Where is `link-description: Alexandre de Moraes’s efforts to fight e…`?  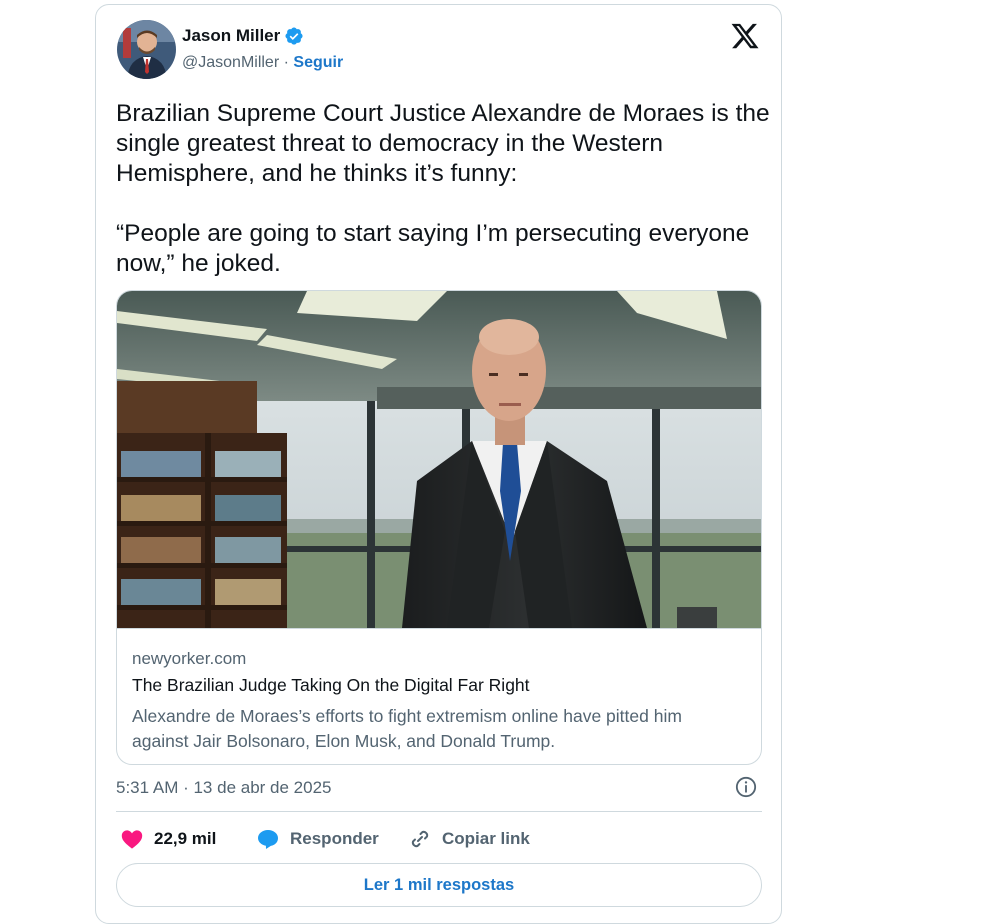 link-description: Alexandre de Moraes’s efforts to fight e… is located at coordinates (407, 728).